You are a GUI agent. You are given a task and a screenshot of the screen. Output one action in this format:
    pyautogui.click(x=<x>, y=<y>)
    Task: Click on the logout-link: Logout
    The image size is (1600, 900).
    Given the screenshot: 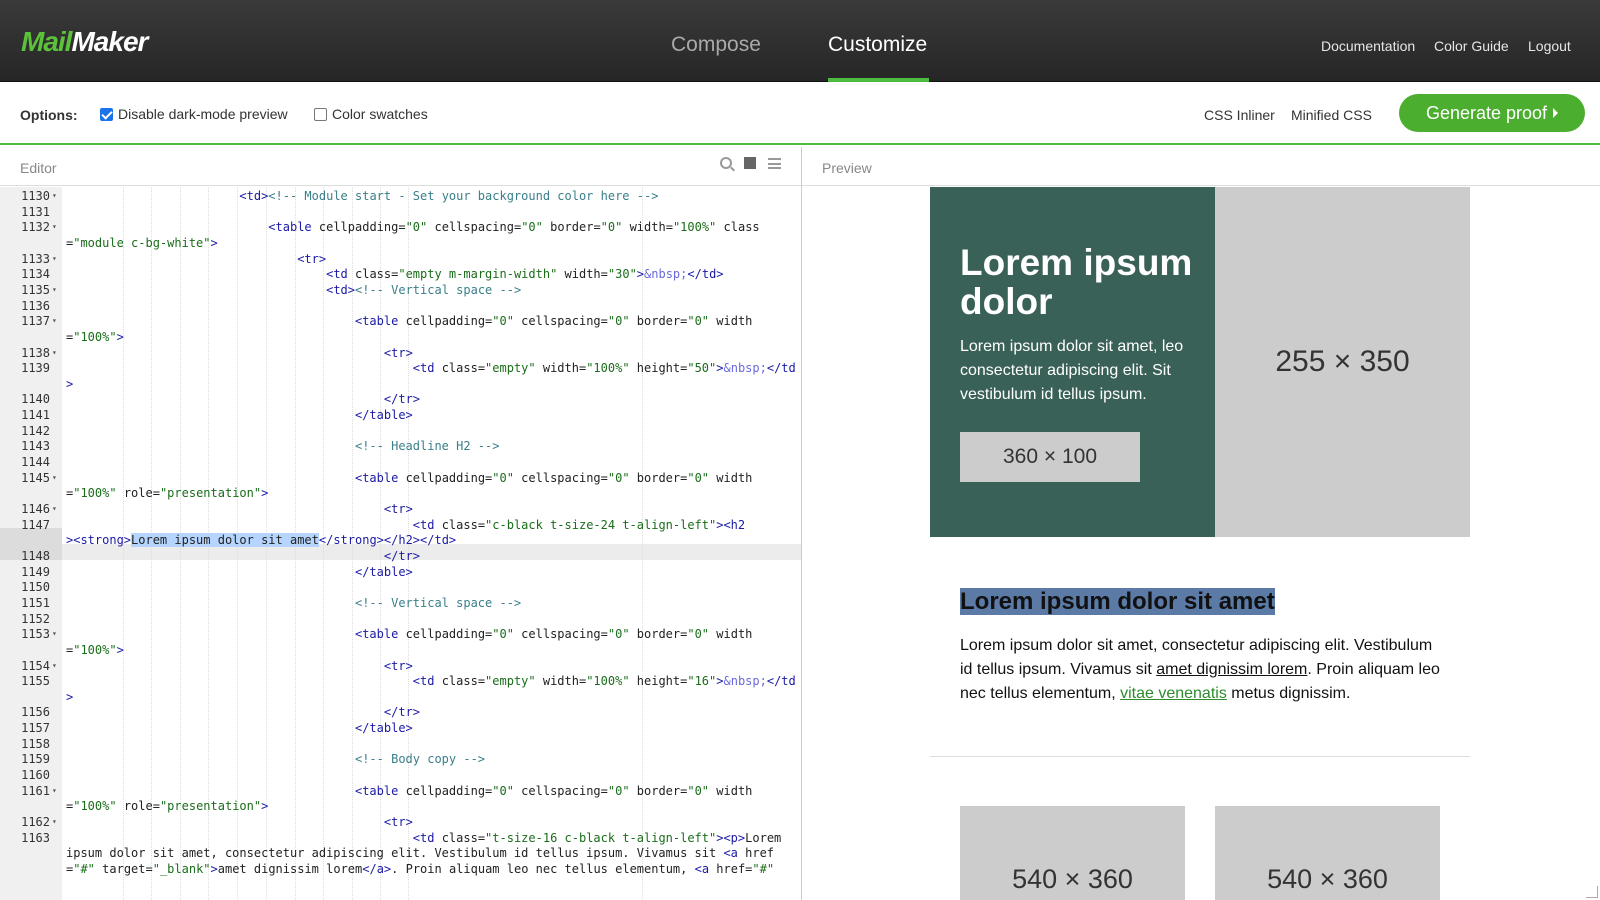 What is the action you would take?
    pyautogui.click(x=1549, y=46)
    